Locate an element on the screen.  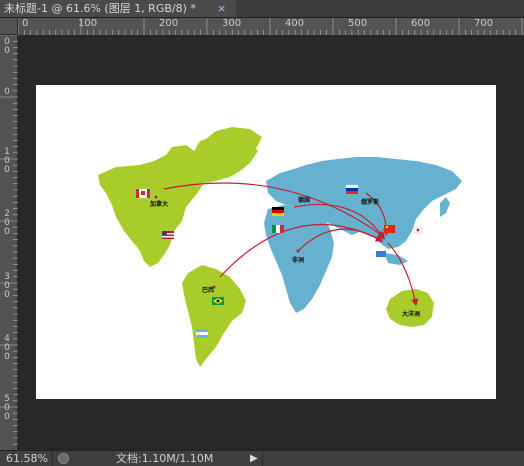
usa-flag-icon is located at coordinates (168, 235).